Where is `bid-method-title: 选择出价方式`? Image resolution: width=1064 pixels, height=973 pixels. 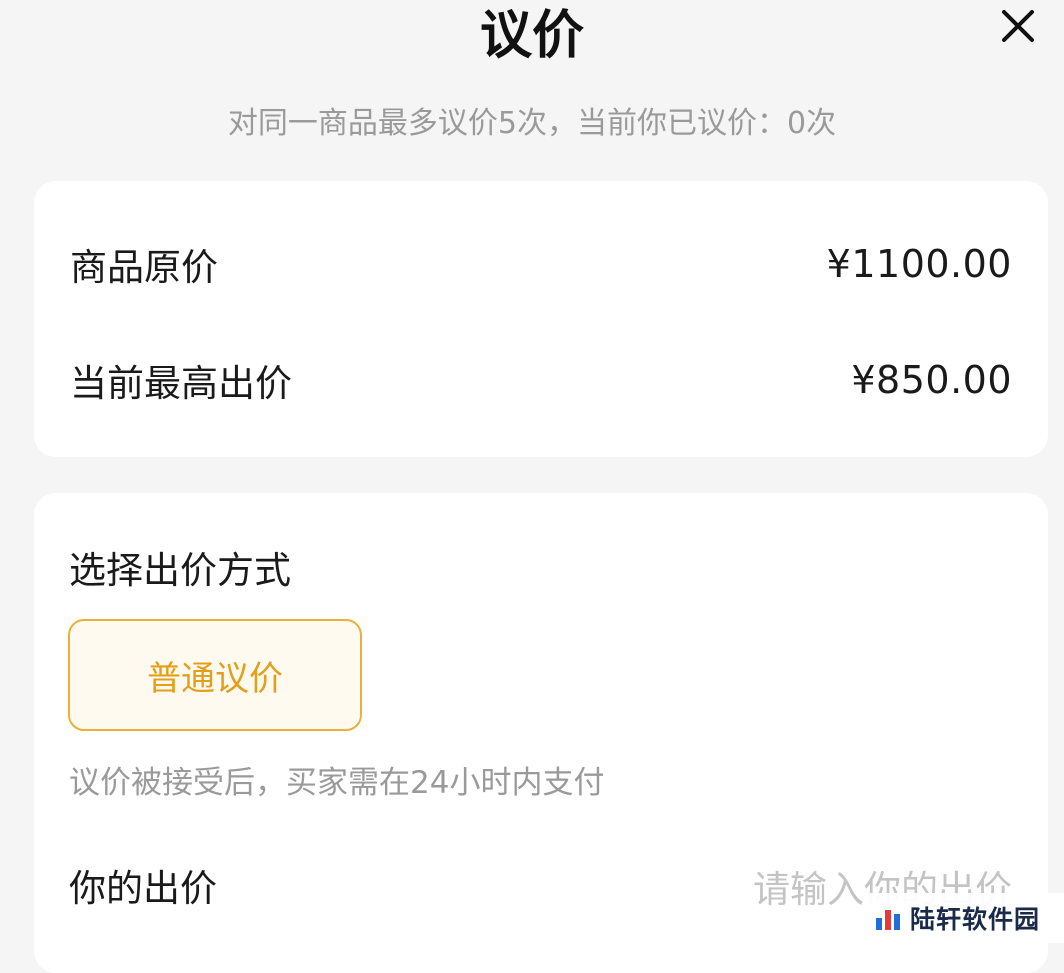
bid-method-title: 选择出价方式 is located at coordinates (180, 570).